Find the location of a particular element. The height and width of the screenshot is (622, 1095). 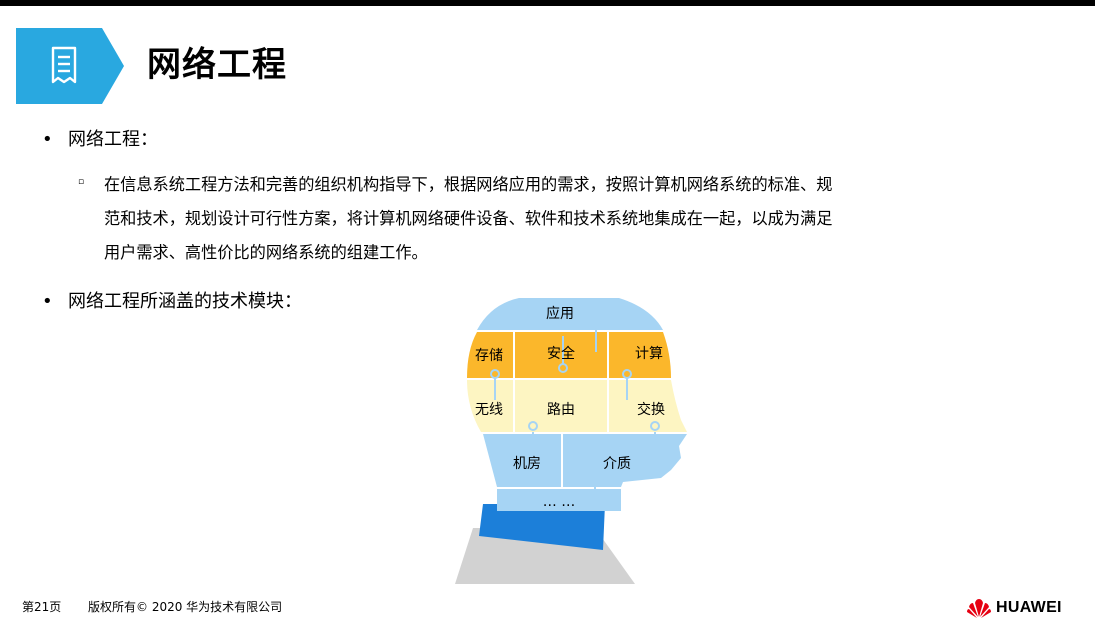

label-computing: 计算 is located at coordinates (649, 354).